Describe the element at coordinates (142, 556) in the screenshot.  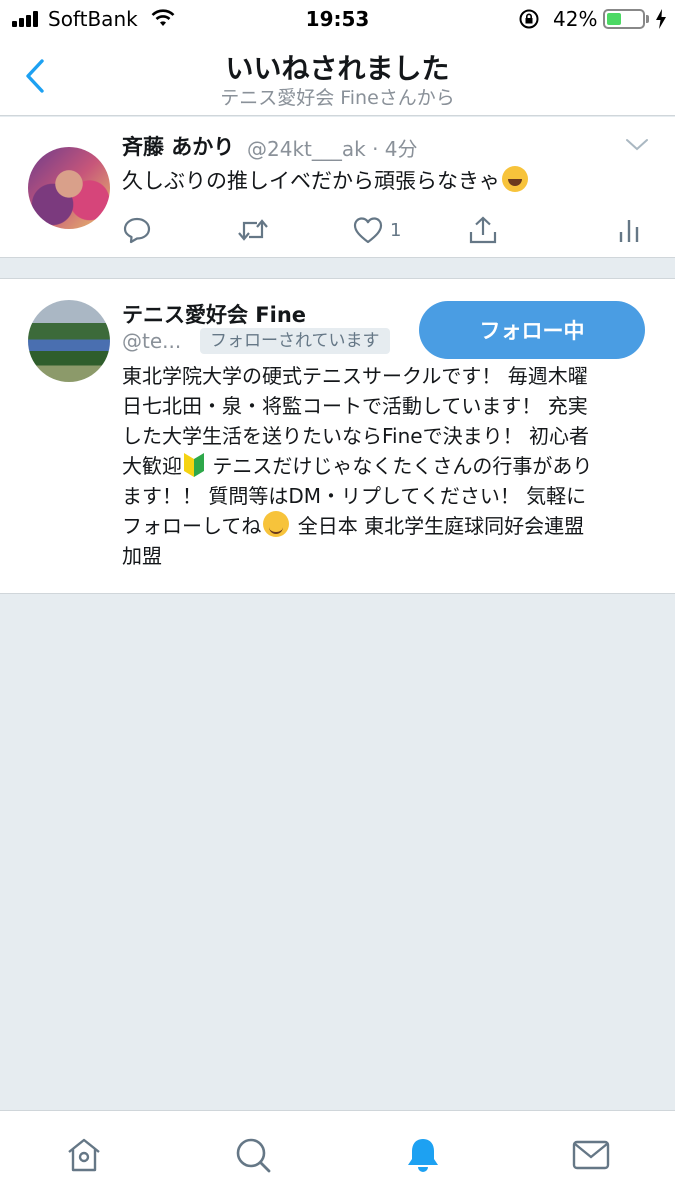
I see `bio-line: 加盟` at that location.